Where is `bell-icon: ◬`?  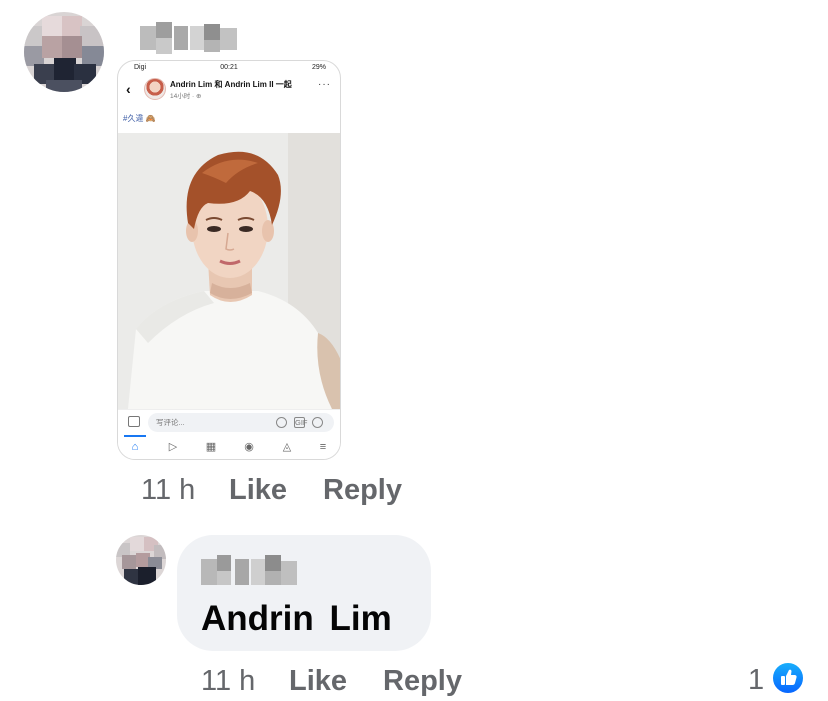 bell-icon: ◬ is located at coordinates (287, 447).